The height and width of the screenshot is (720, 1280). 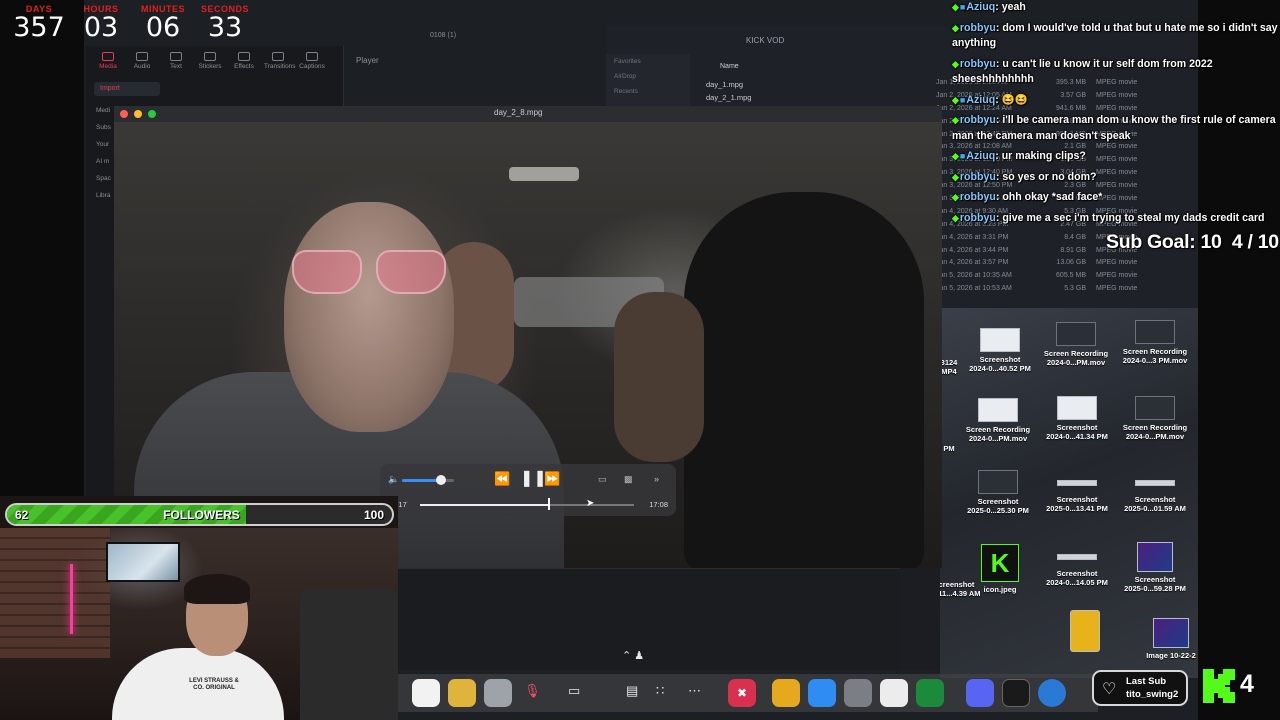 What do you see at coordinates (533, 478) in the screenshot?
I see `pause-button: ❚❚` at bounding box center [533, 478].